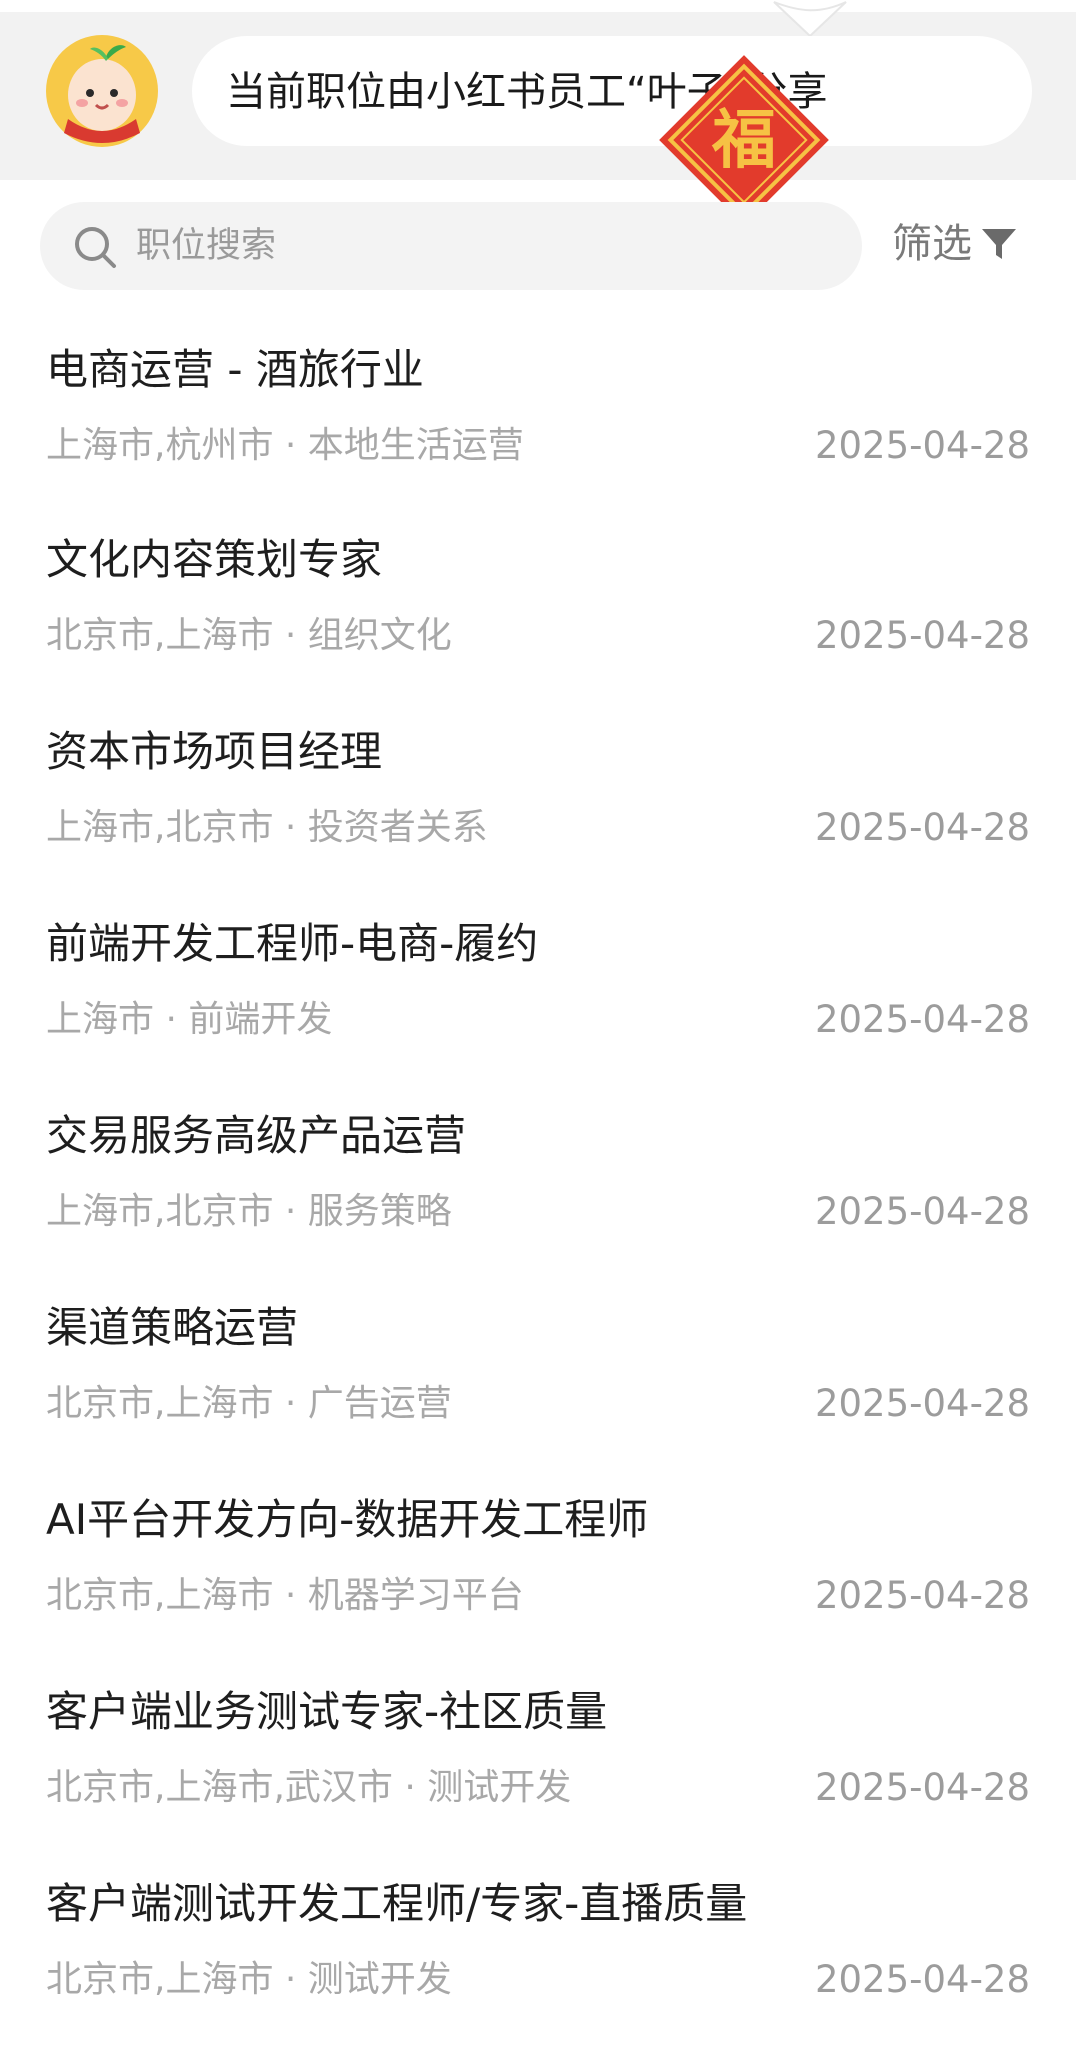 The height and width of the screenshot is (2064, 1076). What do you see at coordinates (999, 244) in the screenshot?
I see `filter-funnel-icon` at bounding box center [999, 244].